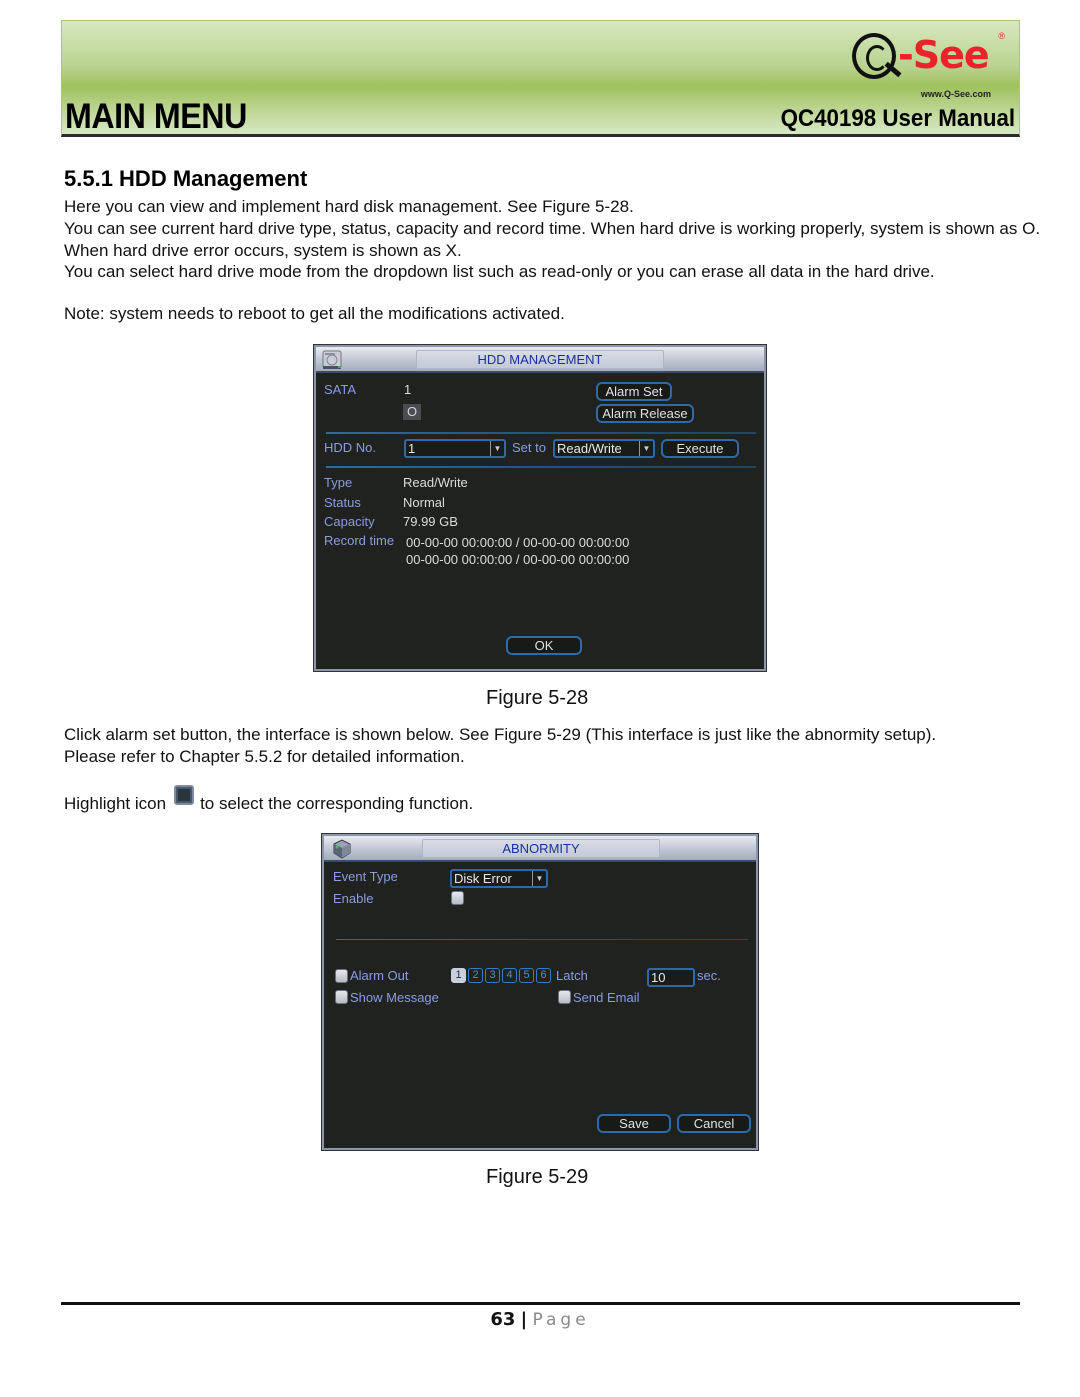 The height and width of the screenshot is (1397, 1080). What do you see at coordinates (475, 975) in the screenshot?
I see `alarm-channel-2: 2` at bounding box center [475, 975].